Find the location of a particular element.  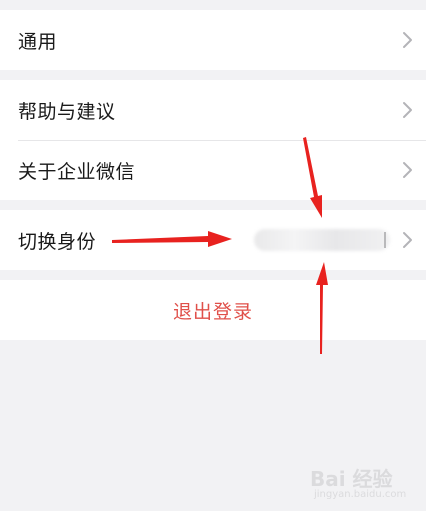

watermark-text: Bai 经验 is located at coordinates (351, 479).